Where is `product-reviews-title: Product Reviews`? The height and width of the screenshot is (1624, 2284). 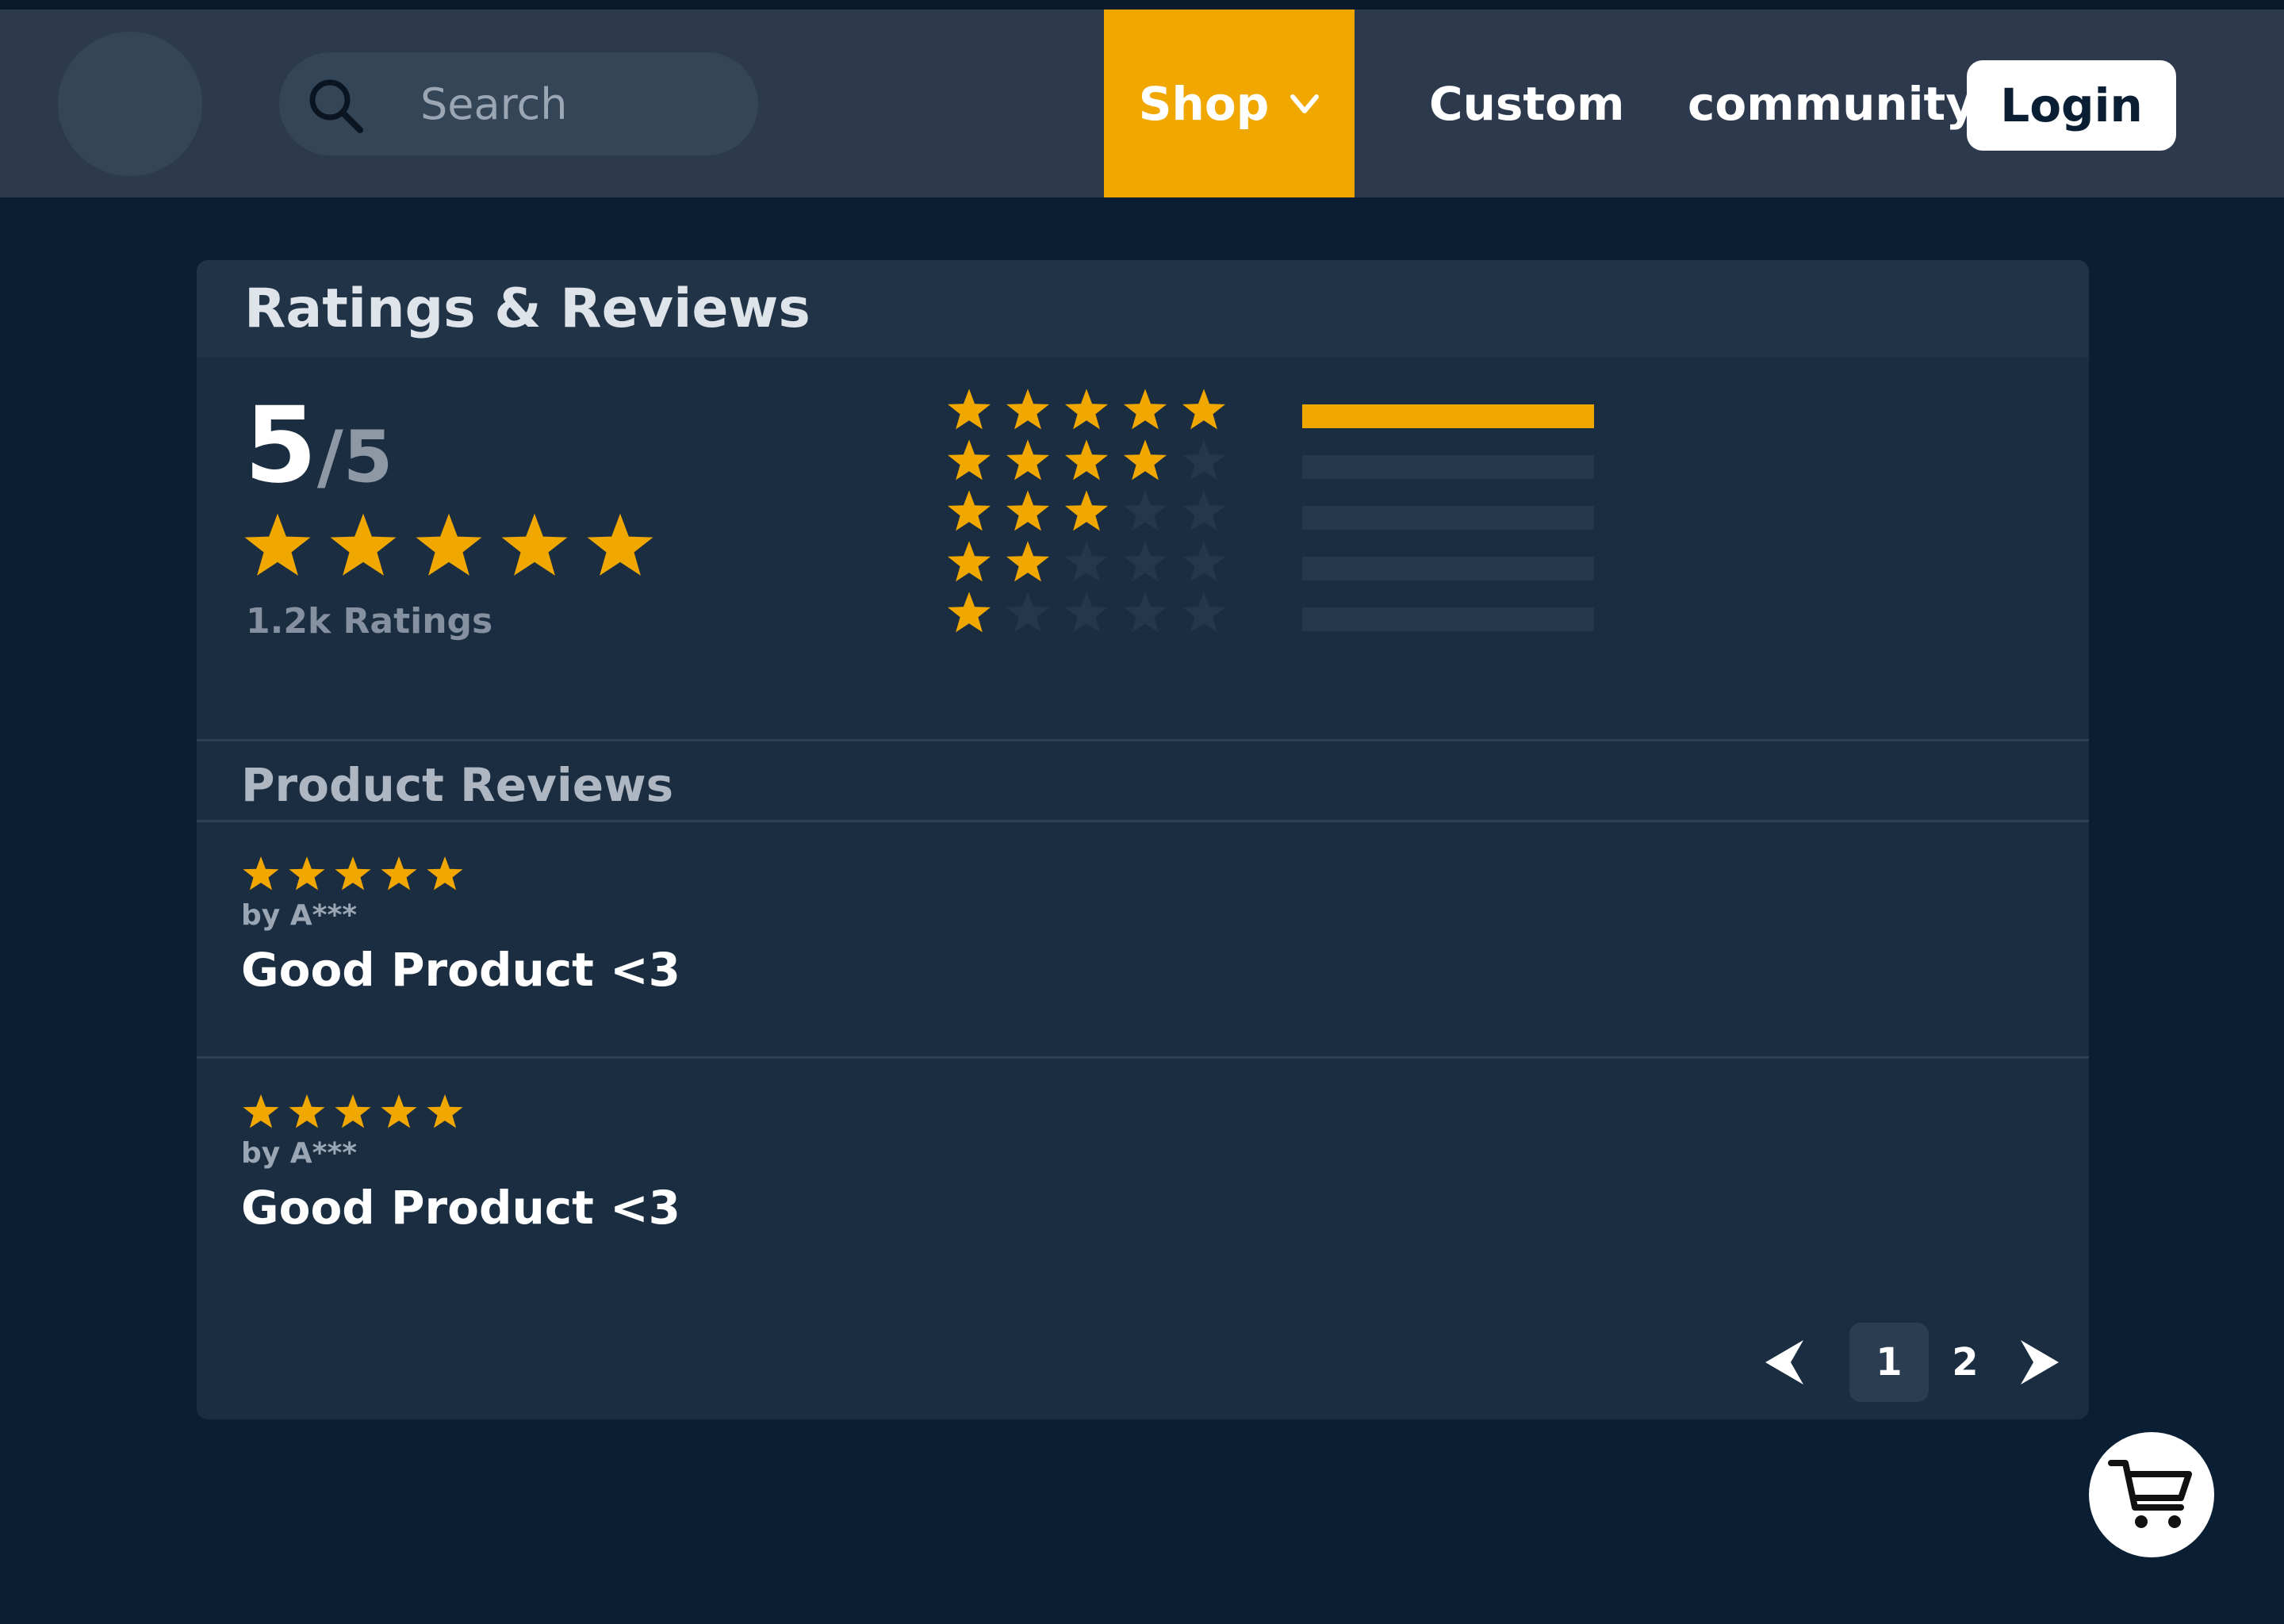
product-reviews-title: Product Reviews is located at coordinates (457, 785).